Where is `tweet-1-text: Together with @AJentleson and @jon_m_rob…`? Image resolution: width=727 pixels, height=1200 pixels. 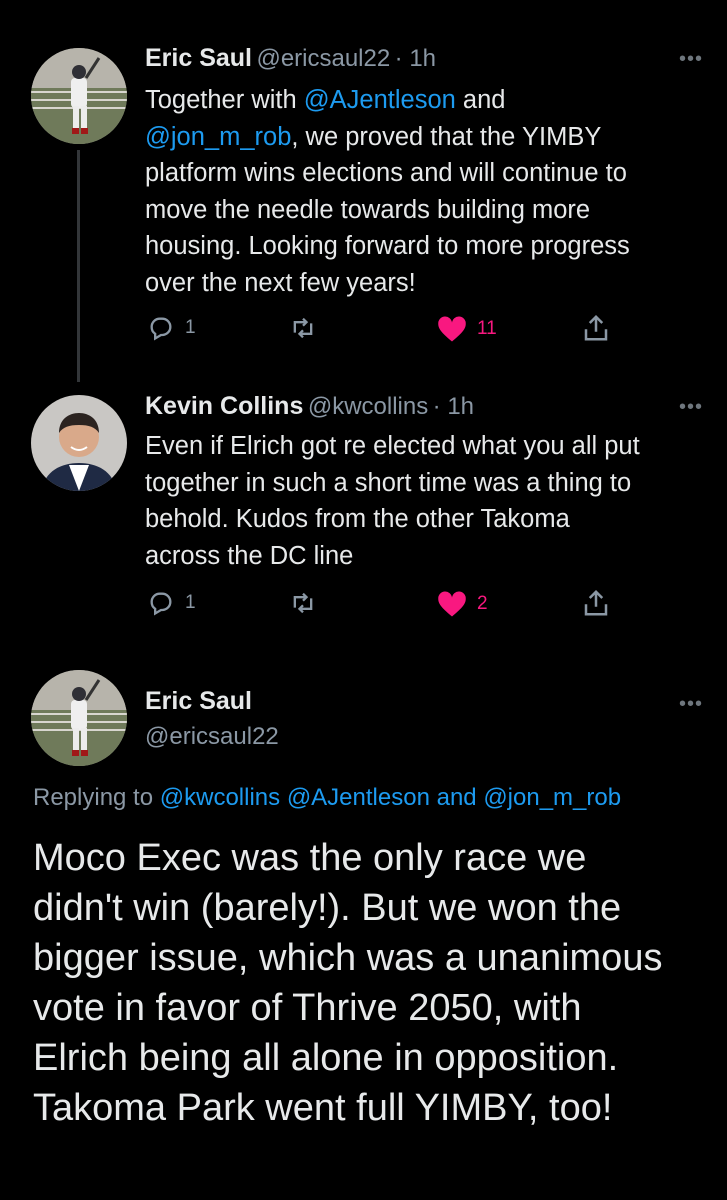 tweet-1-text: Together with @AJentleson and @jon_m_rob… is located at coordinates (387, 191).